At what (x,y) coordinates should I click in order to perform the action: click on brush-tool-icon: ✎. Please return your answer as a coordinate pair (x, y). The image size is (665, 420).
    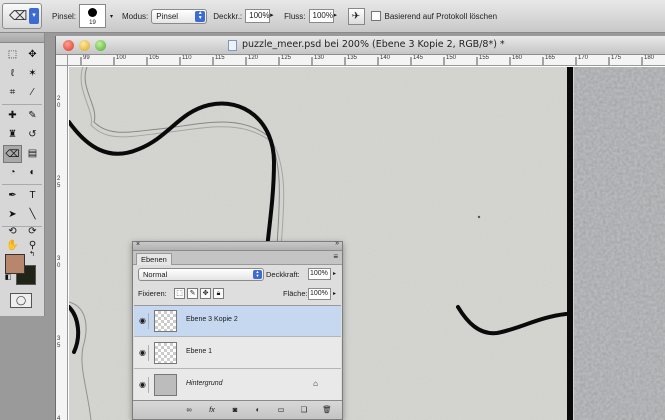
    Looking at the image, I should click on (32, 116).